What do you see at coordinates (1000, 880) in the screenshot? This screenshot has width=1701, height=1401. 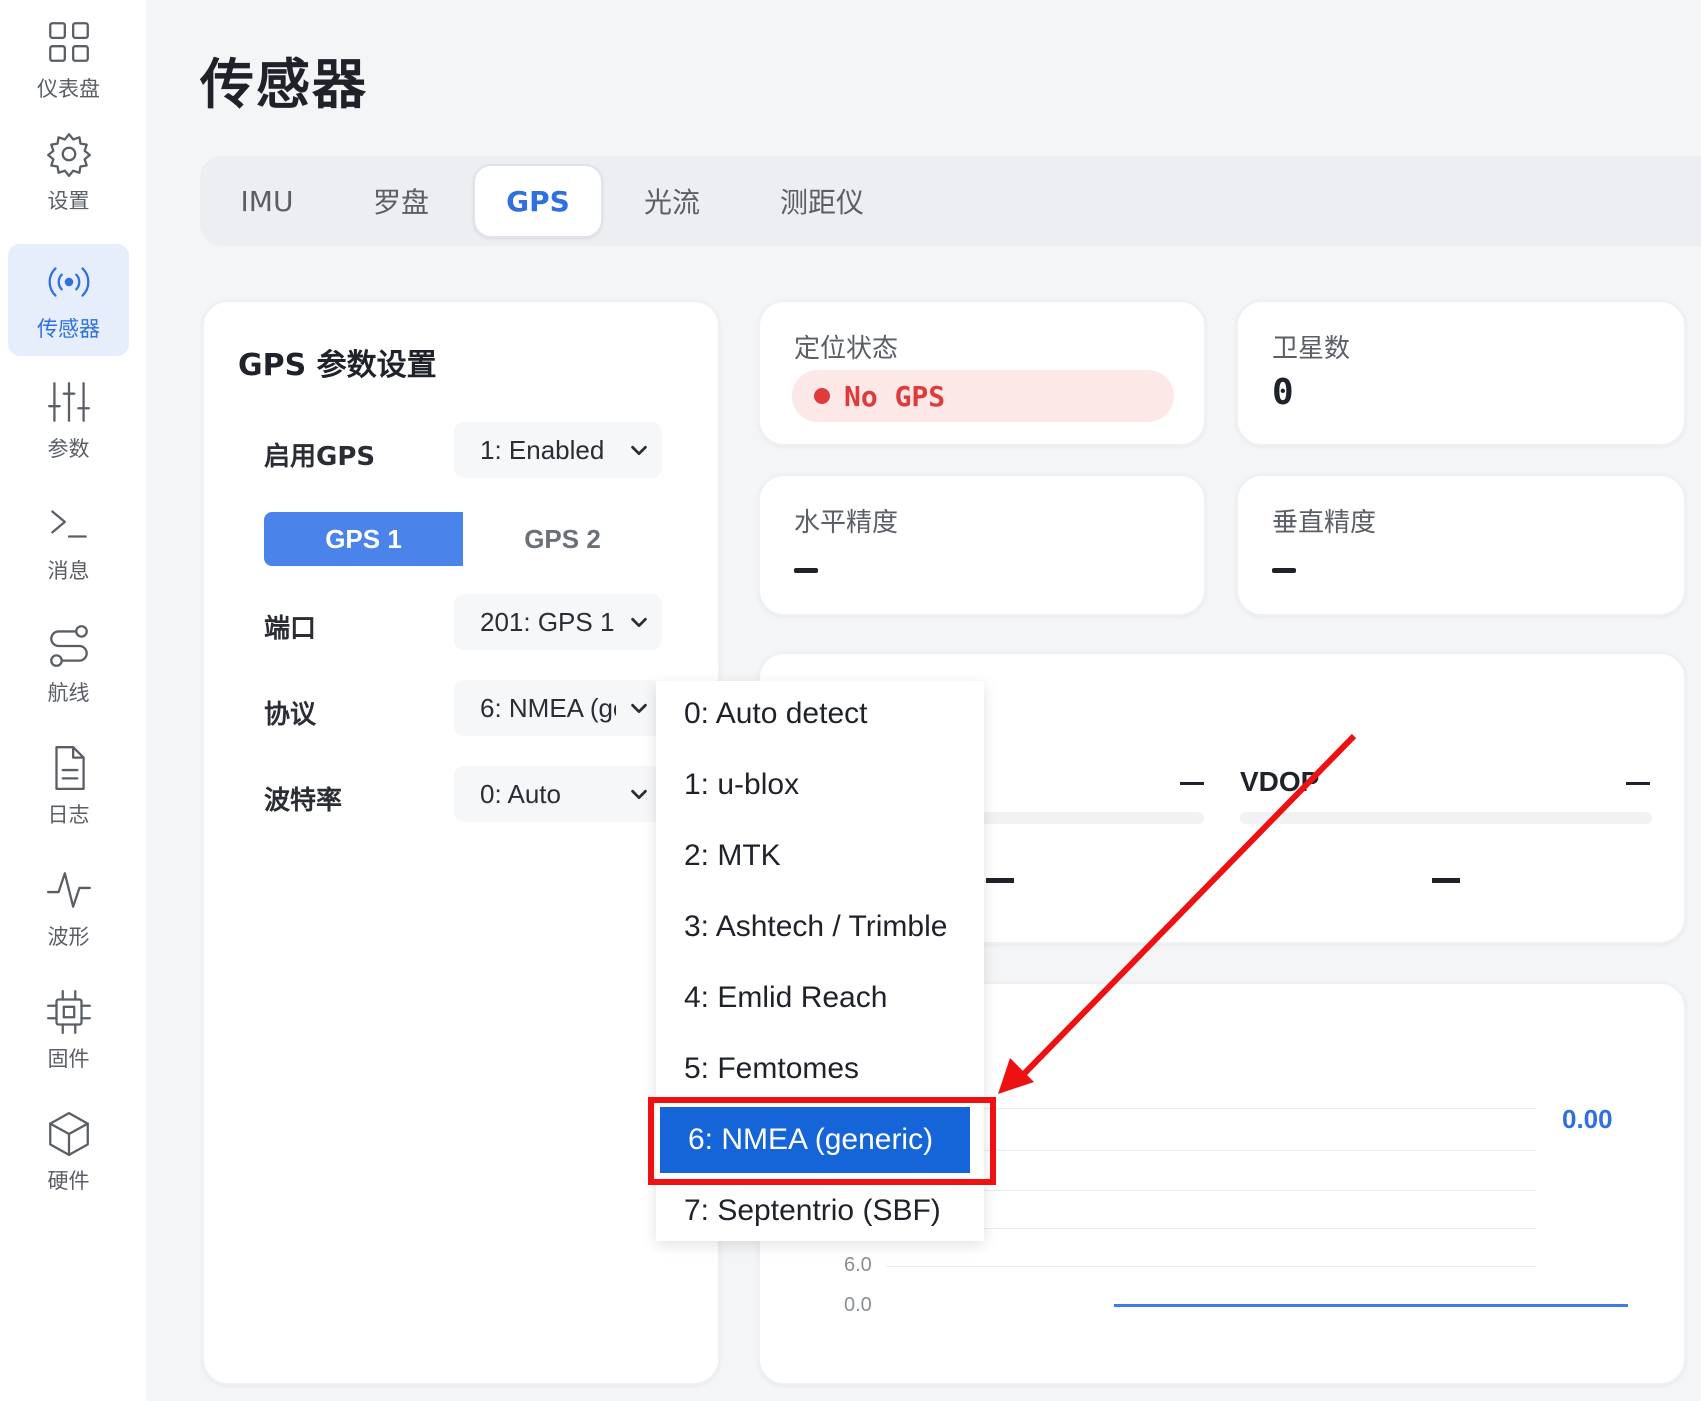 I see `pdop-value` at bounding box center [1000, 880].